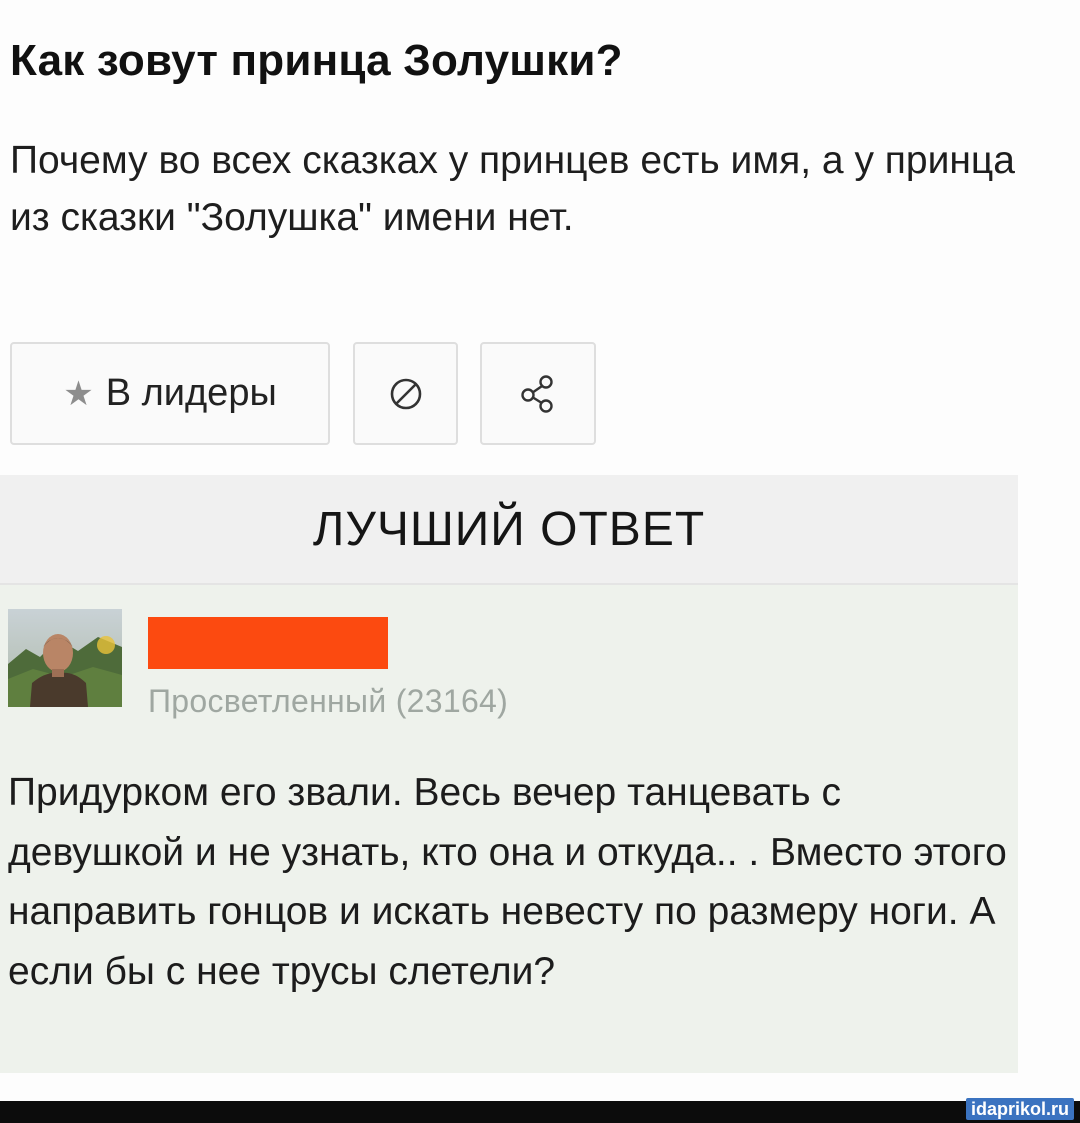 This screenshot has height=1123, width=1080. Describe the element at coordinates (65, 658) in the screenshot. I see `avatar` at that location.